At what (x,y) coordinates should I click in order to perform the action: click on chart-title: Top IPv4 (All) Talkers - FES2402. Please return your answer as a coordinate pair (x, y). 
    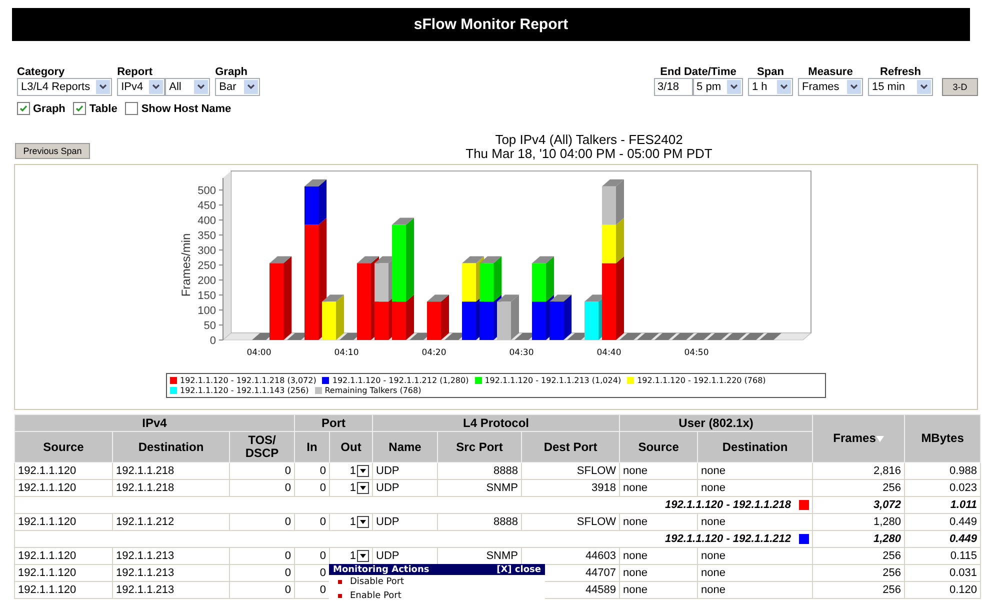
    Looking at the image, I should click on (589, 140).